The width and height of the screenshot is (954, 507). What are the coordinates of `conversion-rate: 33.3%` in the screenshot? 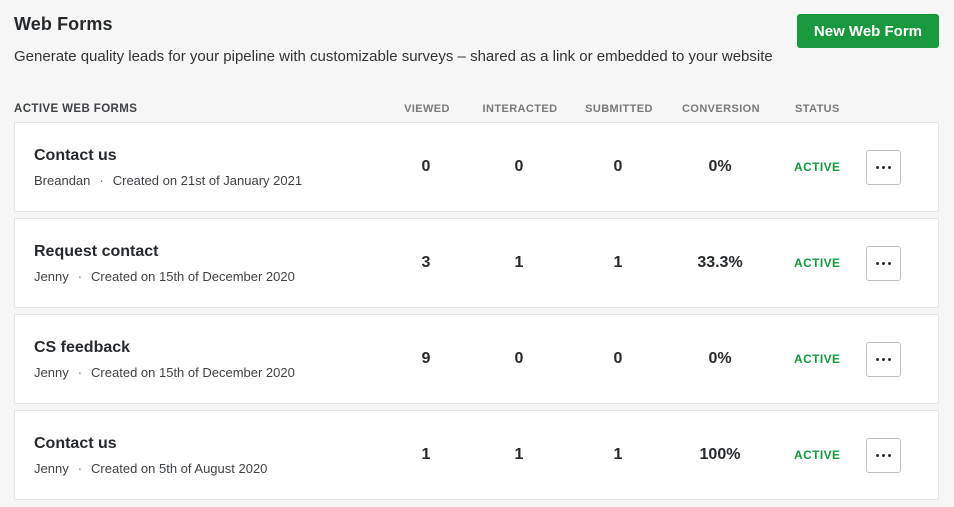 It's located at (720, 262).